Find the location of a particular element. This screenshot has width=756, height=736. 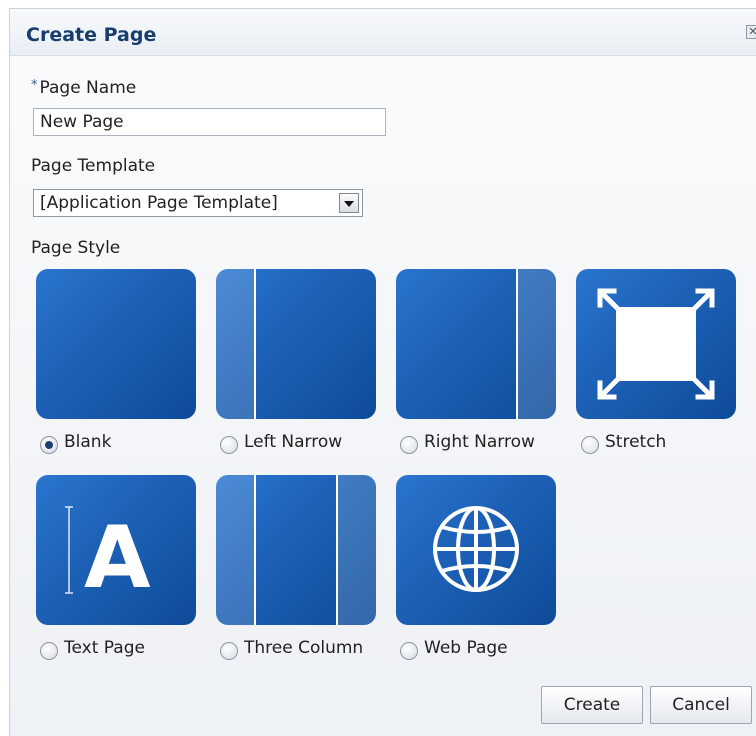

style-option-stretch: Stretch is located at coordinates (624, 443).